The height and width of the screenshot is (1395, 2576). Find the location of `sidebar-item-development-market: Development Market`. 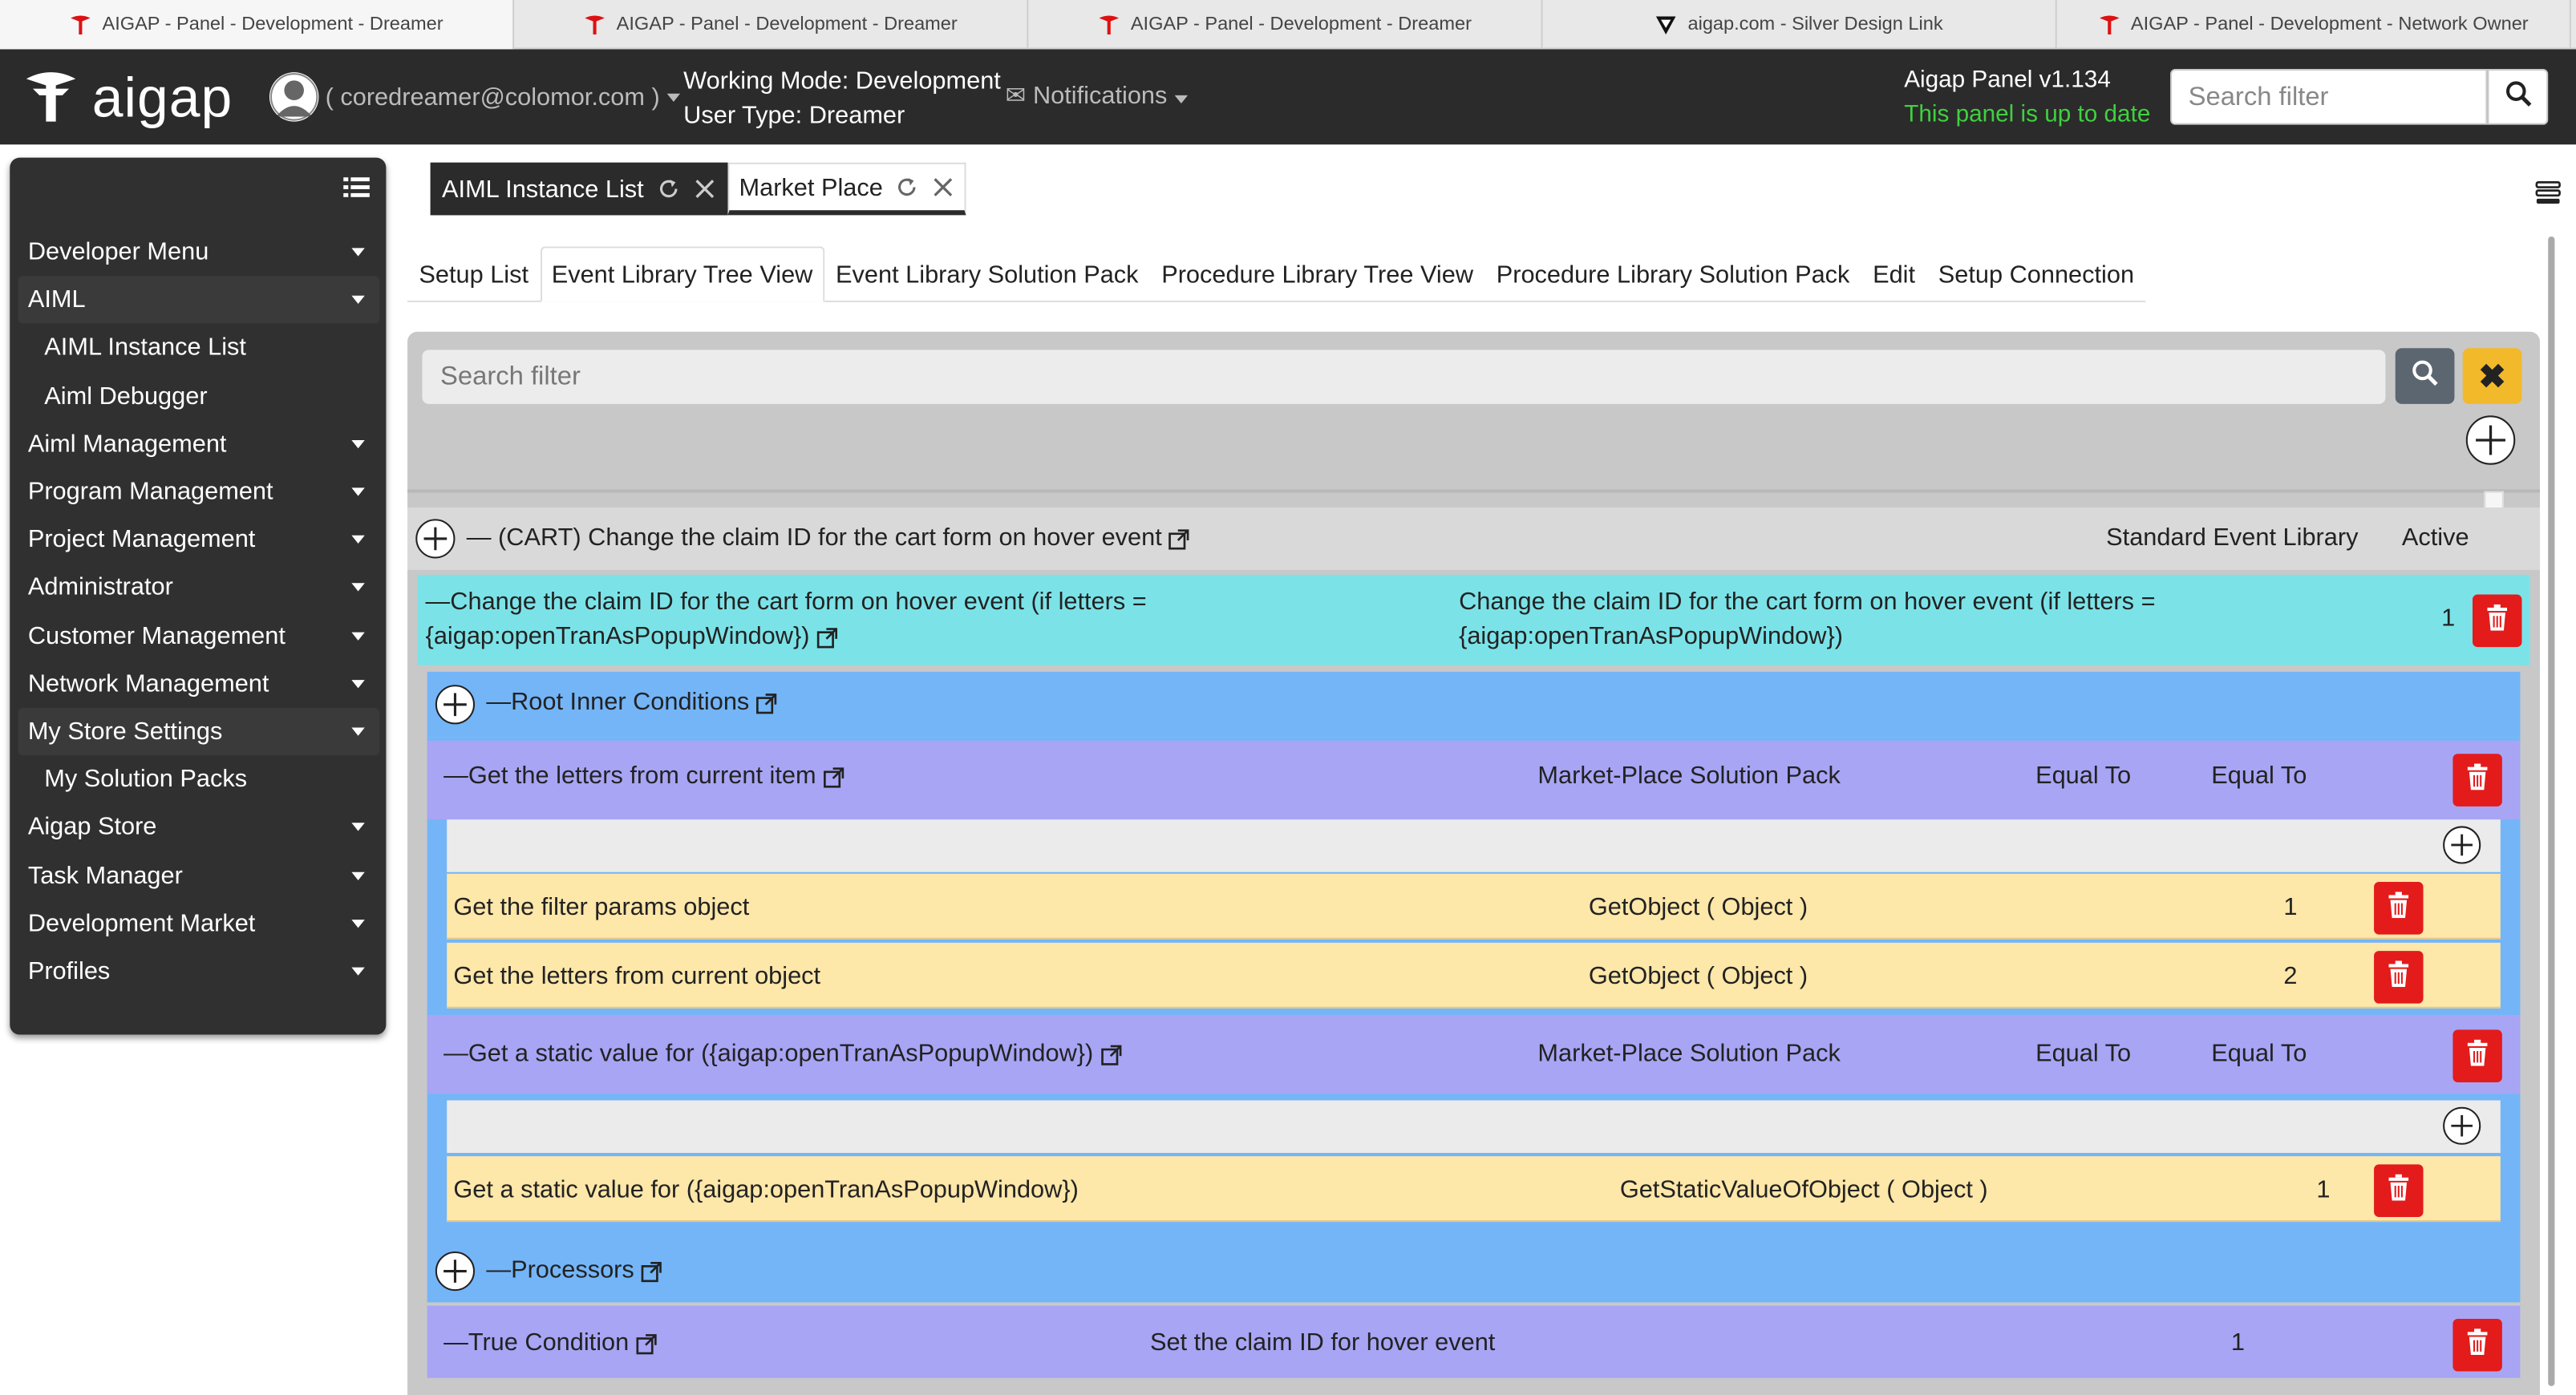

sidebar-item-development-market: Development Market is located at coordinates (199, 924).